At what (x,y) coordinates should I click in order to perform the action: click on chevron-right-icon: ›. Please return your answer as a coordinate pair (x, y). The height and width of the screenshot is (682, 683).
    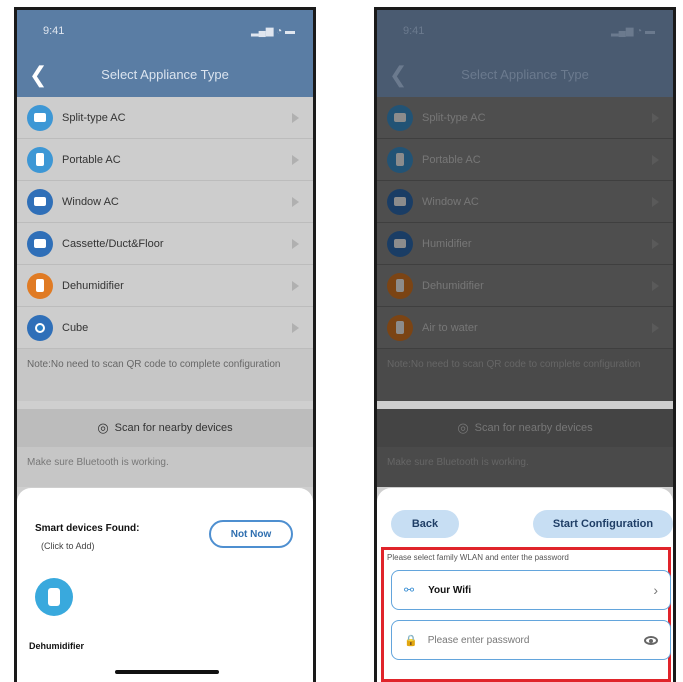
    Looking at the image, I should click on (655, 590).